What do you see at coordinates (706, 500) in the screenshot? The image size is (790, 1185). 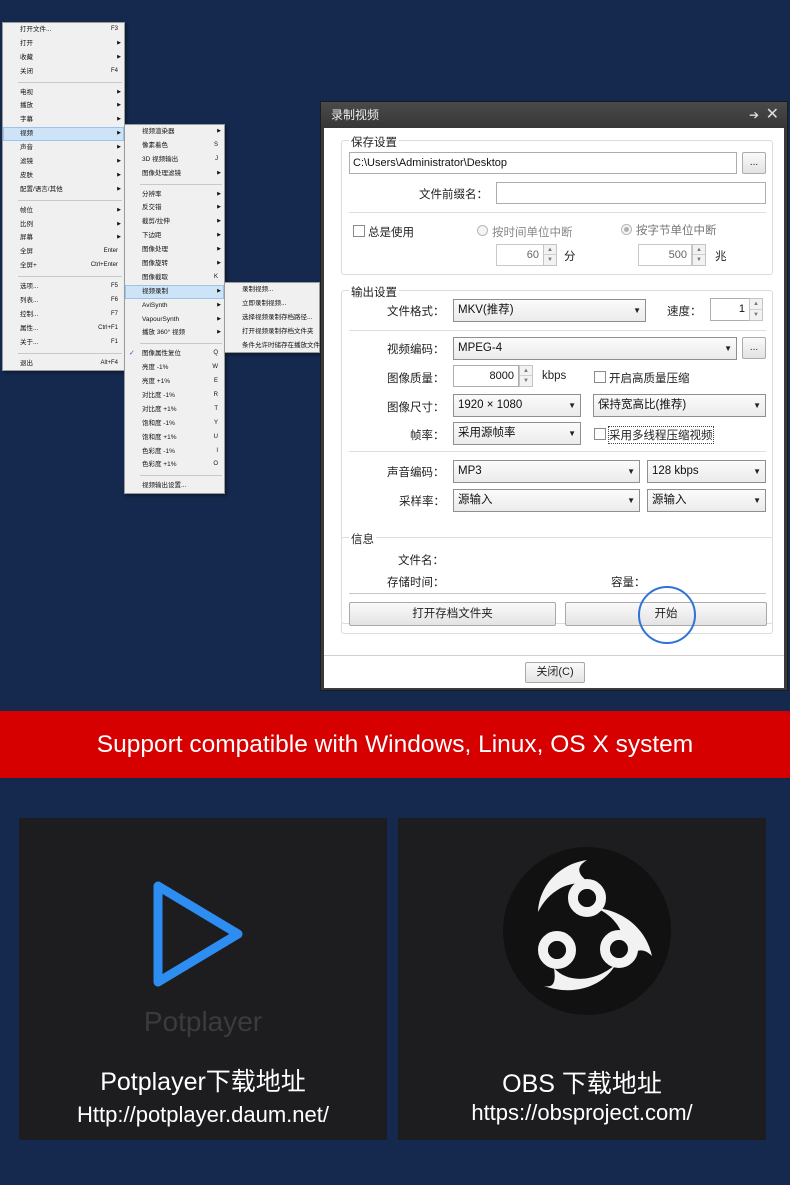 I see `channels-select: 源输入 ▼` at bounding box center [706, 500].